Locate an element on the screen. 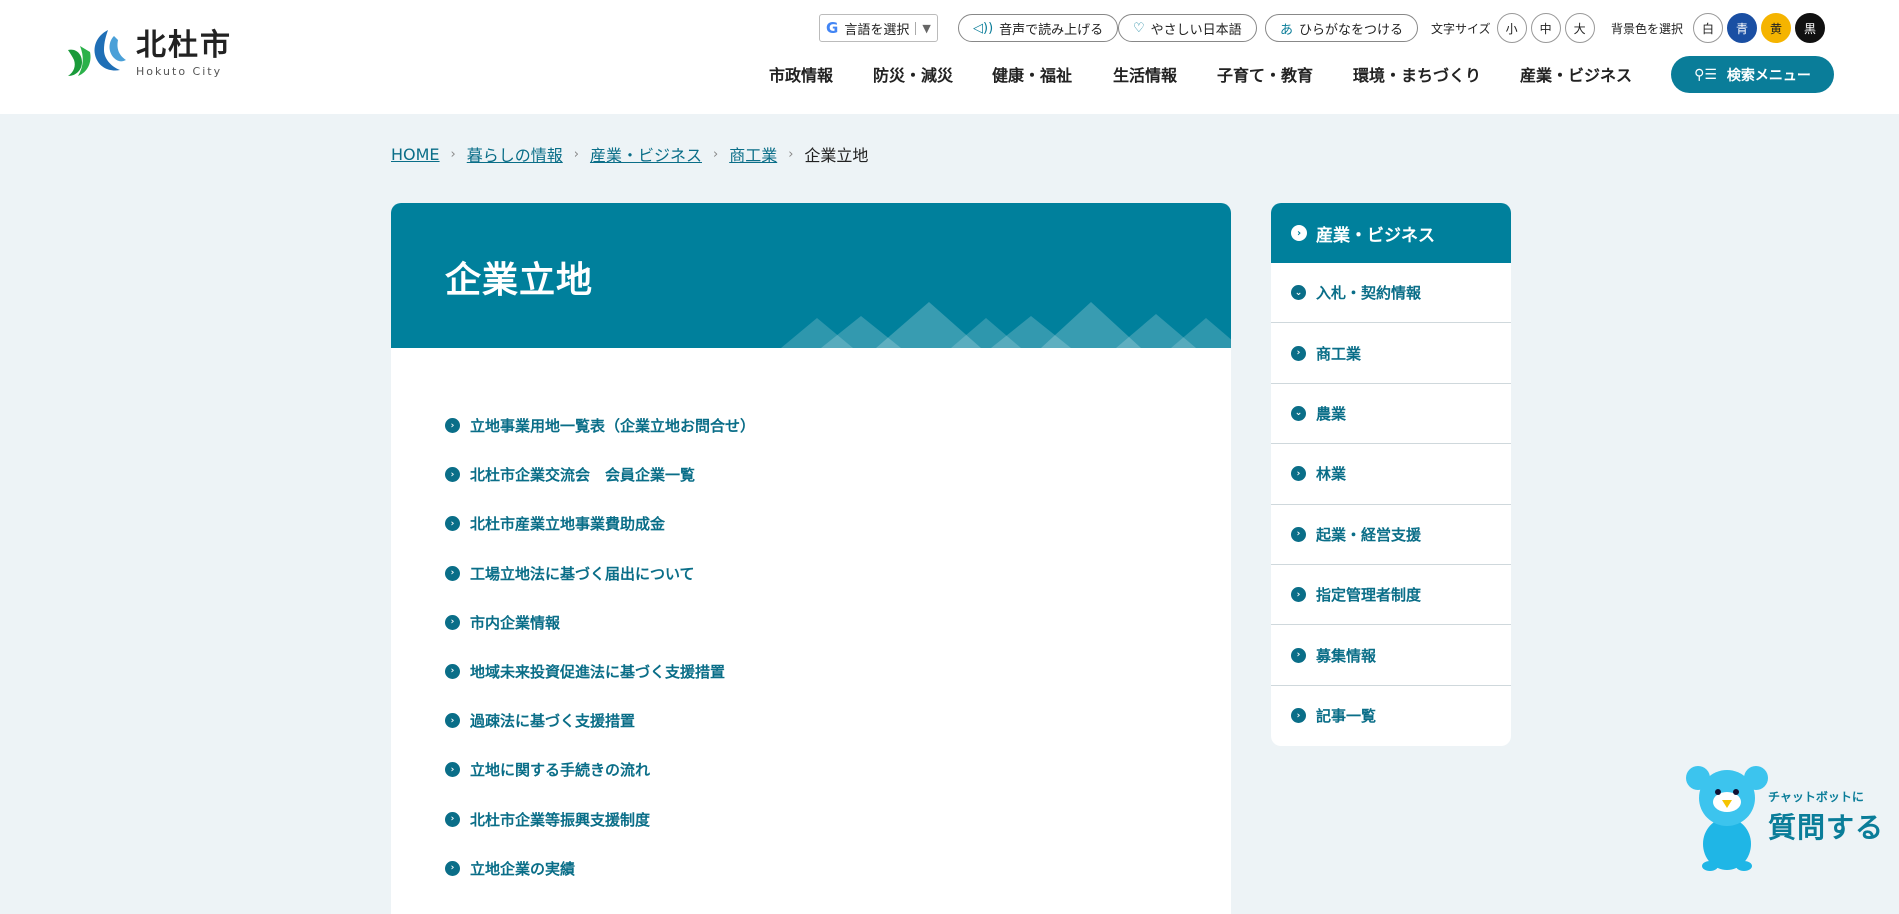 This screenshot has width=1899, height=914. list-item: › 立地に関する手続きの流れ is located at coordinates (600, 783).